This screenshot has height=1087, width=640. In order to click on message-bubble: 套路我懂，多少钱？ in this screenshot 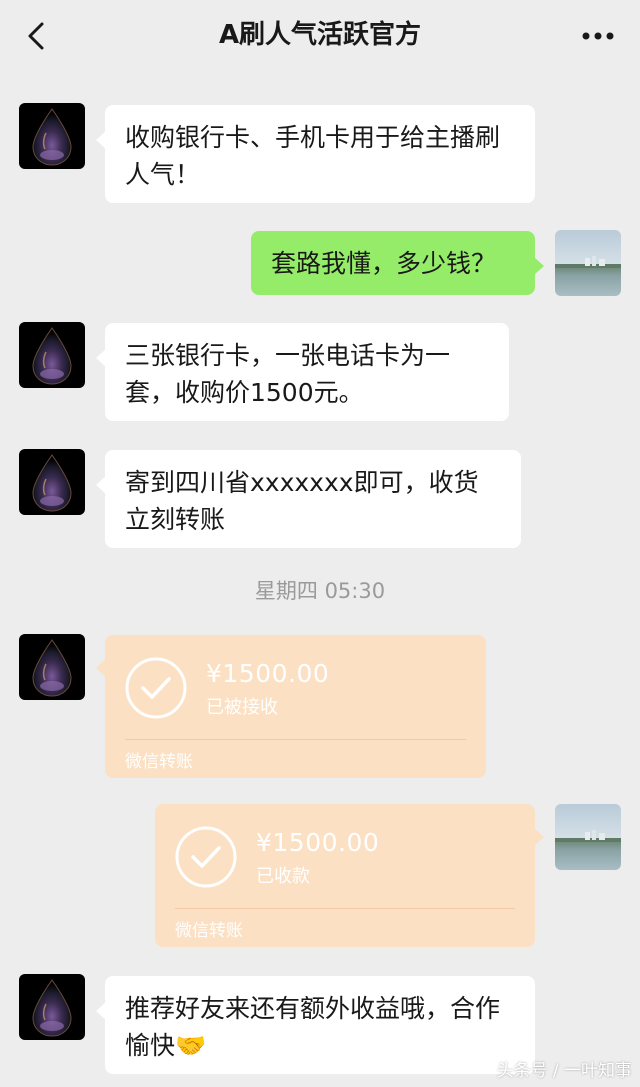, I will do `click(397, 263)`.